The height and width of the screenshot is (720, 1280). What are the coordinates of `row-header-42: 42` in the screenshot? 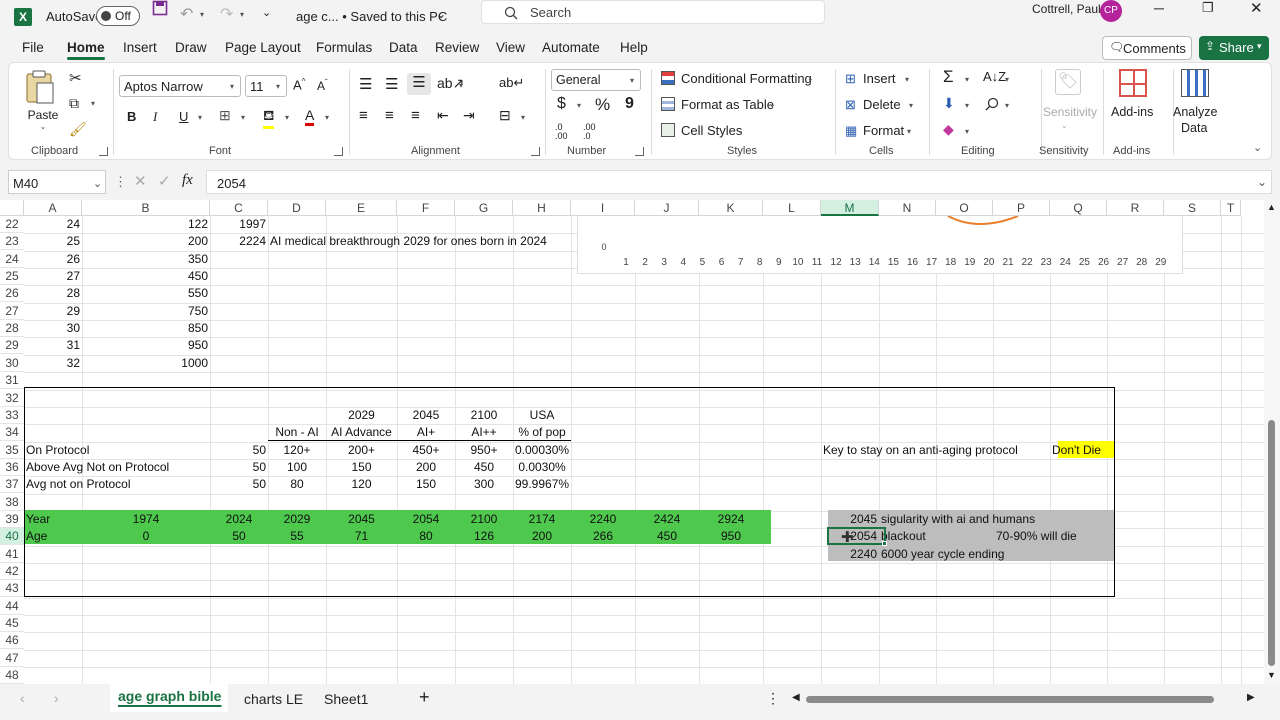 It's located at (12, 571).